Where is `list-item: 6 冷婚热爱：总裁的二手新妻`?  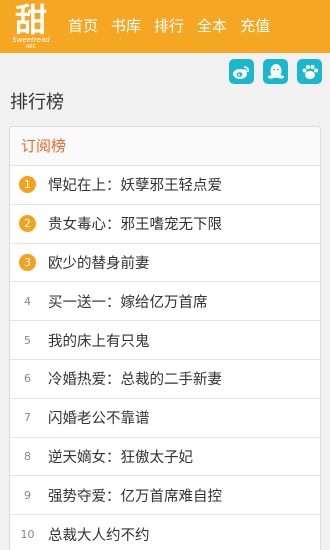 list-item: 6 冷婚热爱：总裁的二手新妻 is located at coordinates (165, 379).